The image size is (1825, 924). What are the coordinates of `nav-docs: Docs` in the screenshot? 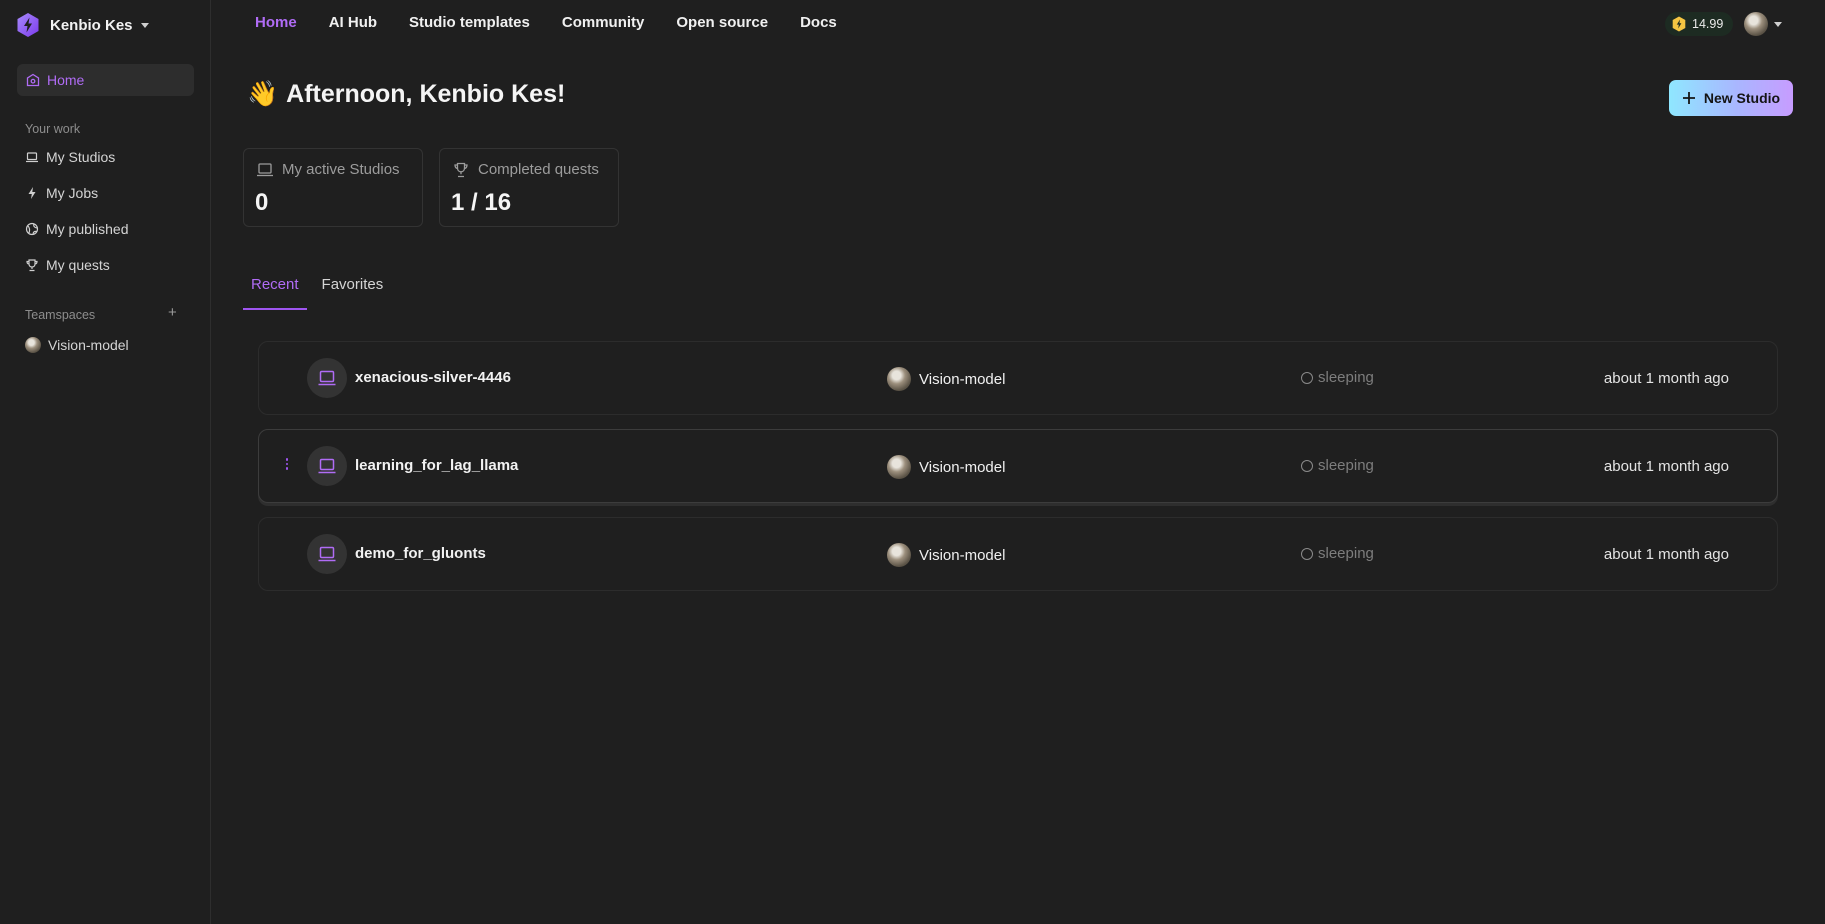 It's located at (818, 25).